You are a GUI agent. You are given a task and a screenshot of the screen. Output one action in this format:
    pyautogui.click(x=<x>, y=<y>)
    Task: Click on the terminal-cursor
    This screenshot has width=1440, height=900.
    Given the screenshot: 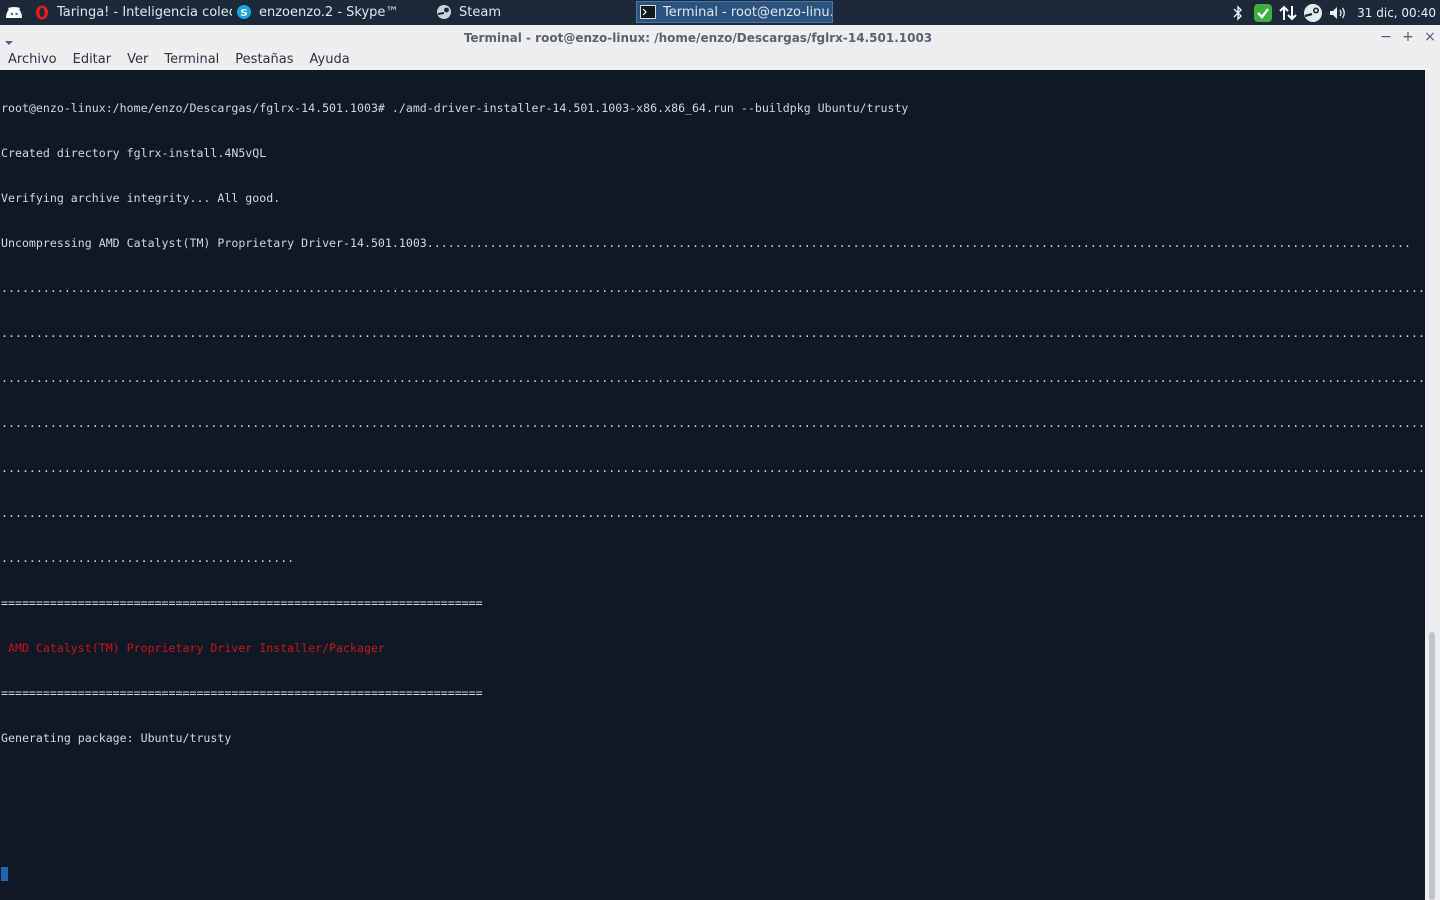 What is the action you would take?
    pyautogui.click(x=4, y=874)
    